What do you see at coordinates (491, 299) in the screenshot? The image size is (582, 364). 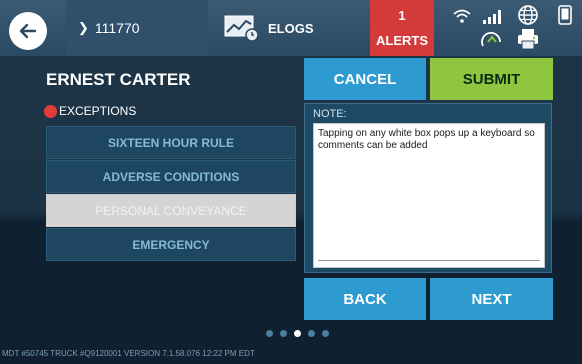 I see `next-button: NEXT` at bounding box center [491, 299].